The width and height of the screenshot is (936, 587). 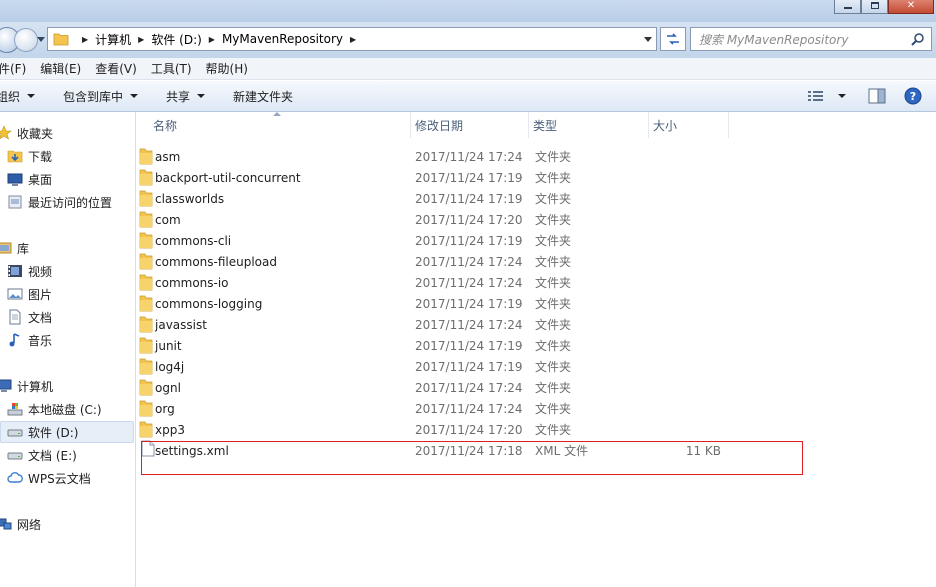 What do you see at coordinates (176, 39) in the screenshot?
I see `breadcrumb-drive-d: 软件 (D:)` at bounding box center [176, 39].